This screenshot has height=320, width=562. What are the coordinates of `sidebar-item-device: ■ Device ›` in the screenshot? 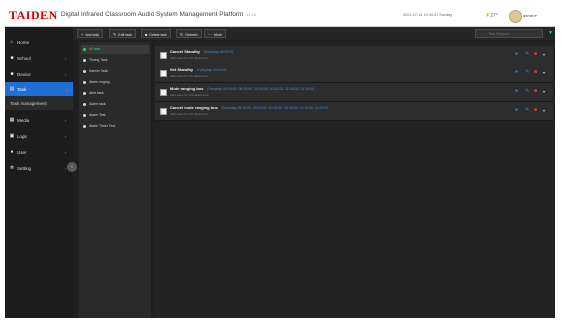 It's located at (39, 74).